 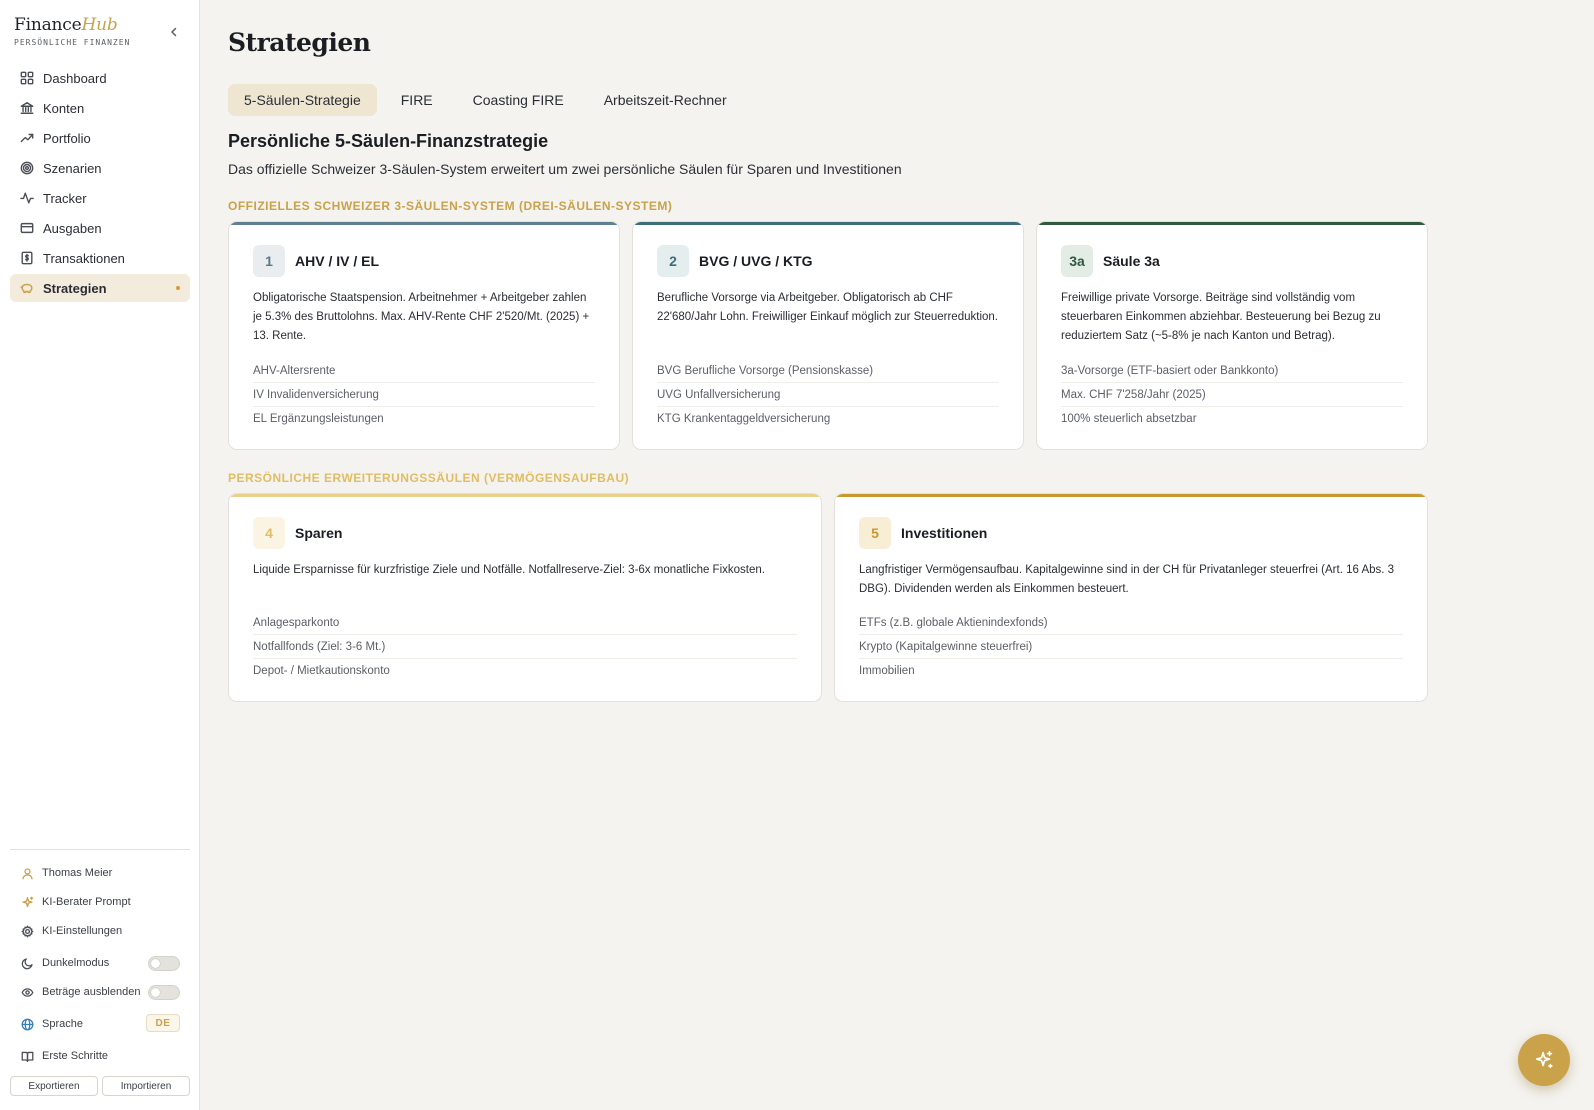 I want to click on pillar-title: BVG / UVG / KTG, so click(x=756, y=261).